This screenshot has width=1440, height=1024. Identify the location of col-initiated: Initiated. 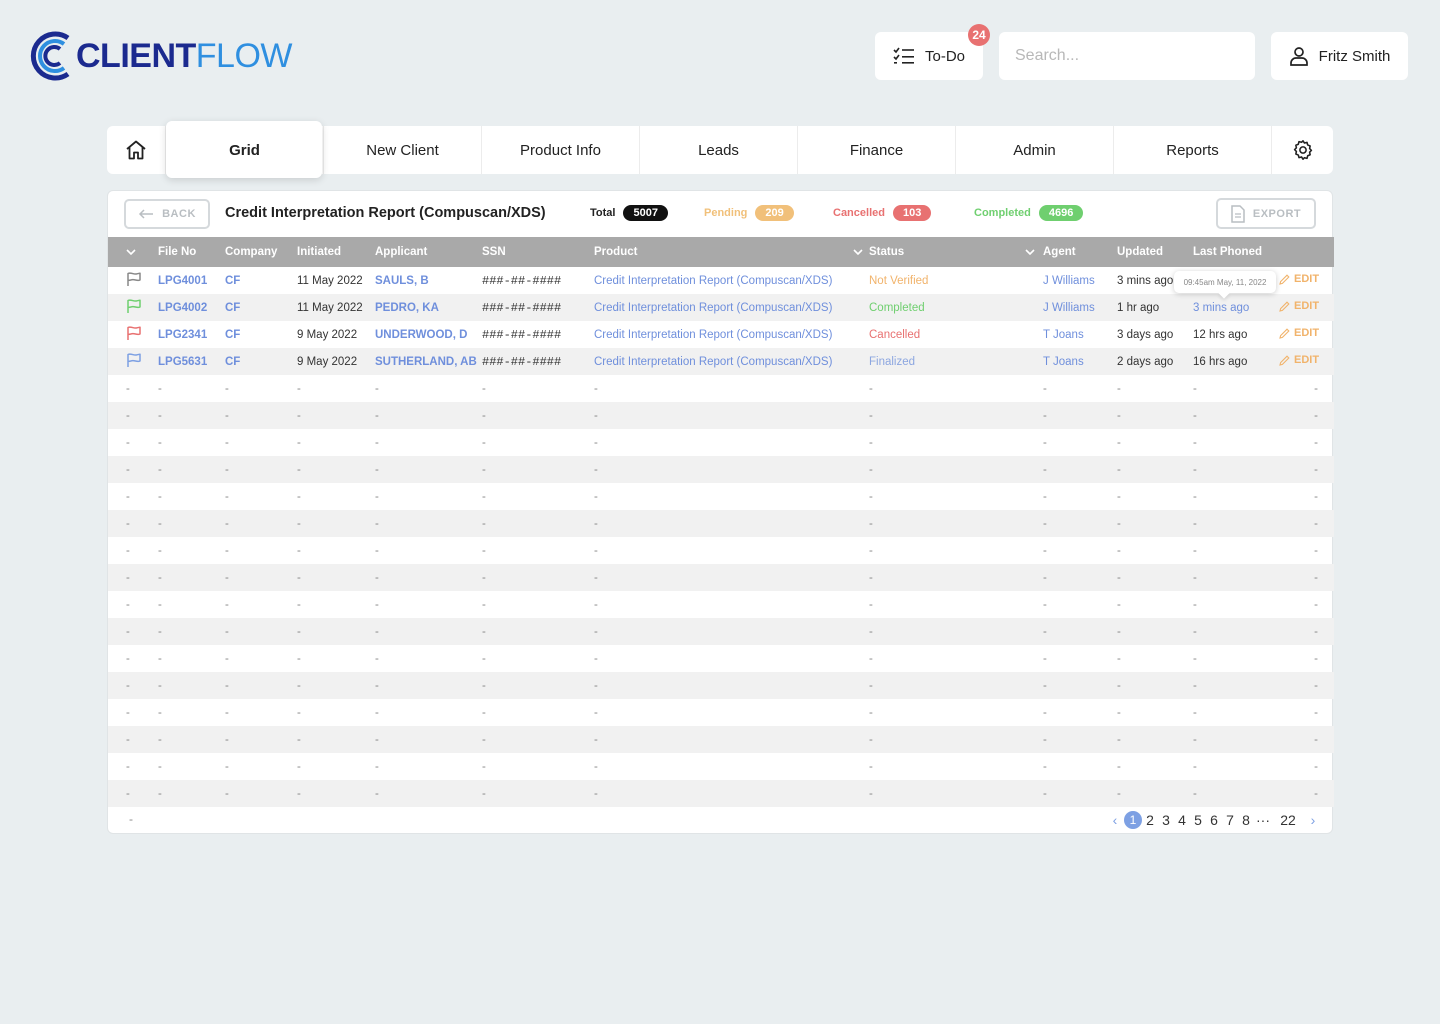
(336, 252).